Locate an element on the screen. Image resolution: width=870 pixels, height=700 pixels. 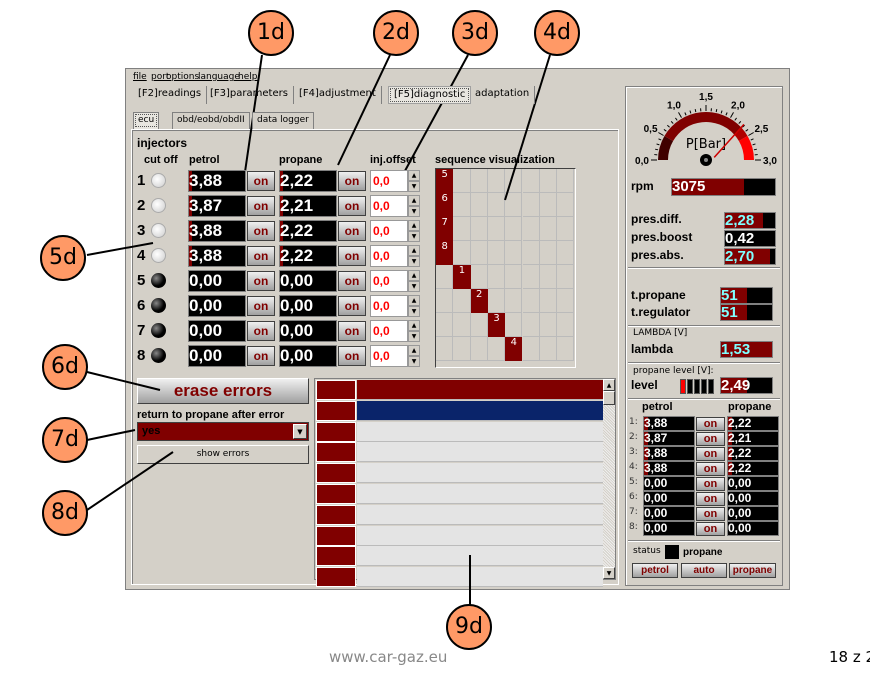
petrol-time: 0,00 is located at coordinates (217, 306).